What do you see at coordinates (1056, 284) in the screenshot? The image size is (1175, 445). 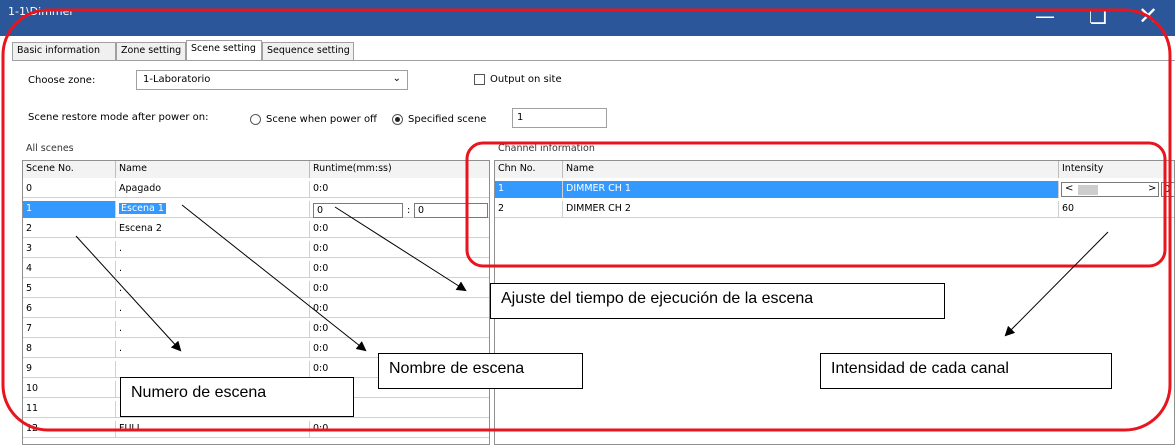 I see `intensity-arrow` at bounding box center [1056, 284].